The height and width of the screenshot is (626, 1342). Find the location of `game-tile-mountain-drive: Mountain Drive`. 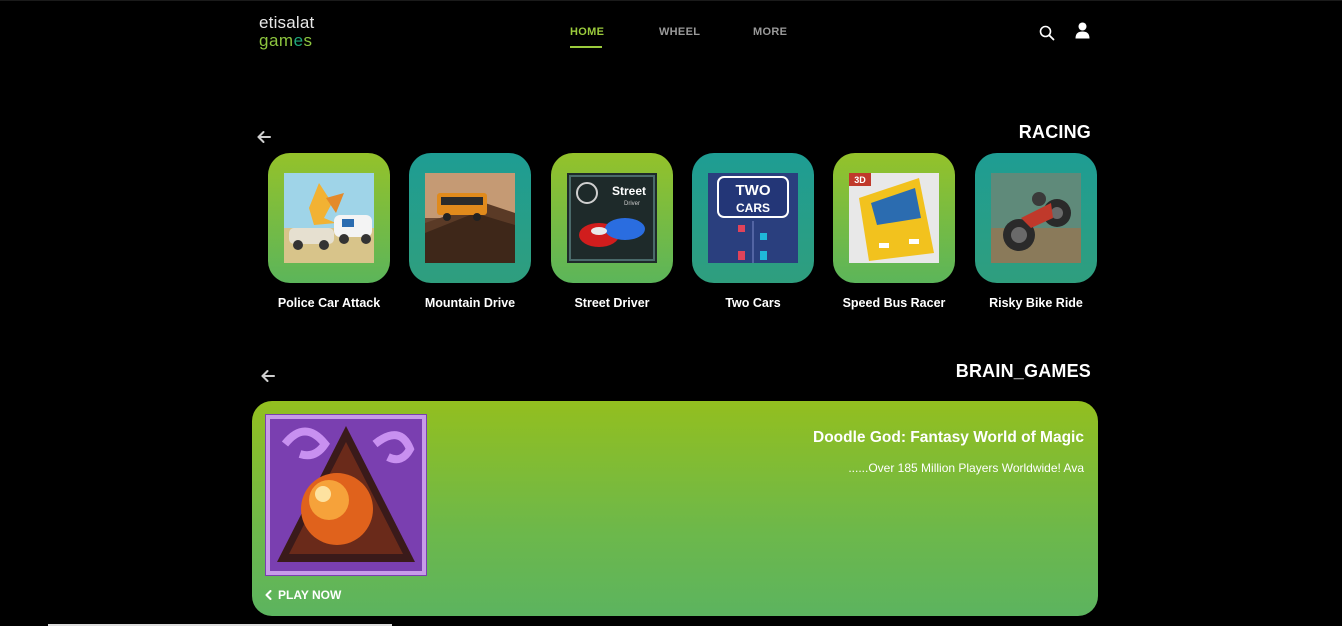

game-tile-mountain-drive: Mountain Drive is located at coordinates (470, 231).